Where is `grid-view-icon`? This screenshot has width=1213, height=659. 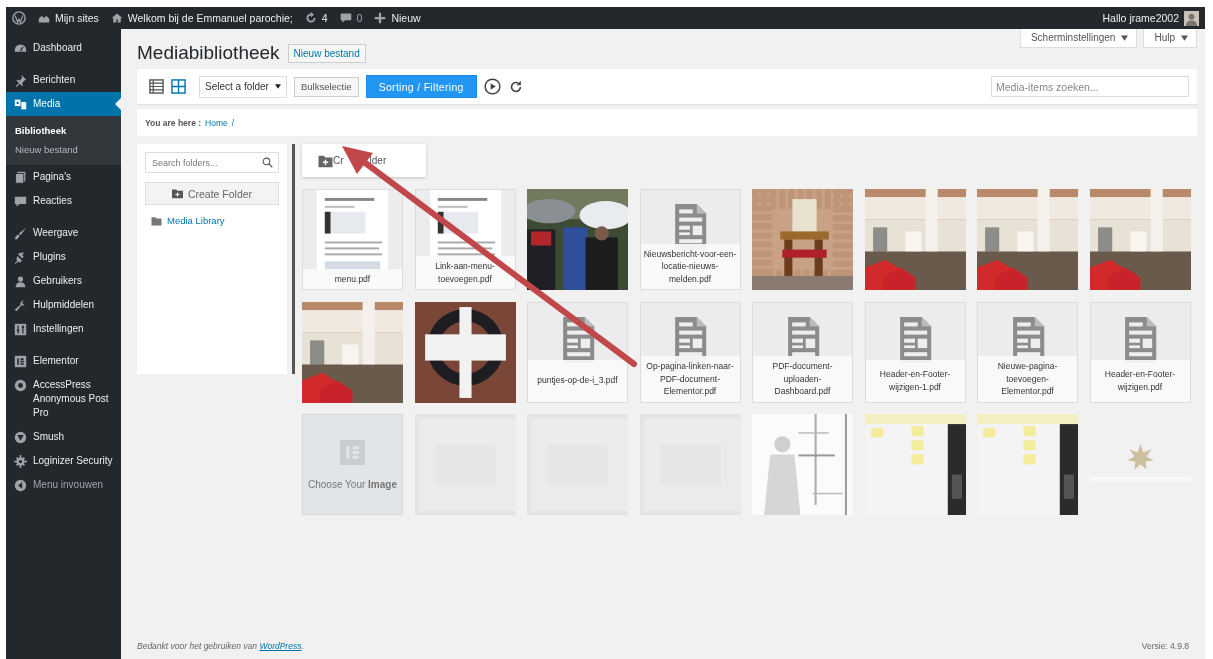
grid-view-icon is located at coordinates (178, 86).